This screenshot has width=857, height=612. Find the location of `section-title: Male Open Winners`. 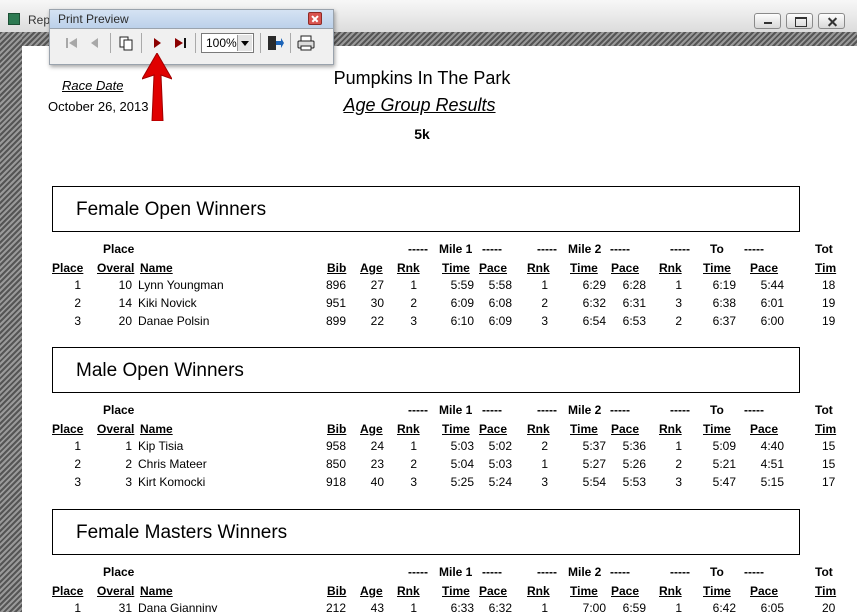

section-title: Male Open Winners is located at coordinates (160, 370).